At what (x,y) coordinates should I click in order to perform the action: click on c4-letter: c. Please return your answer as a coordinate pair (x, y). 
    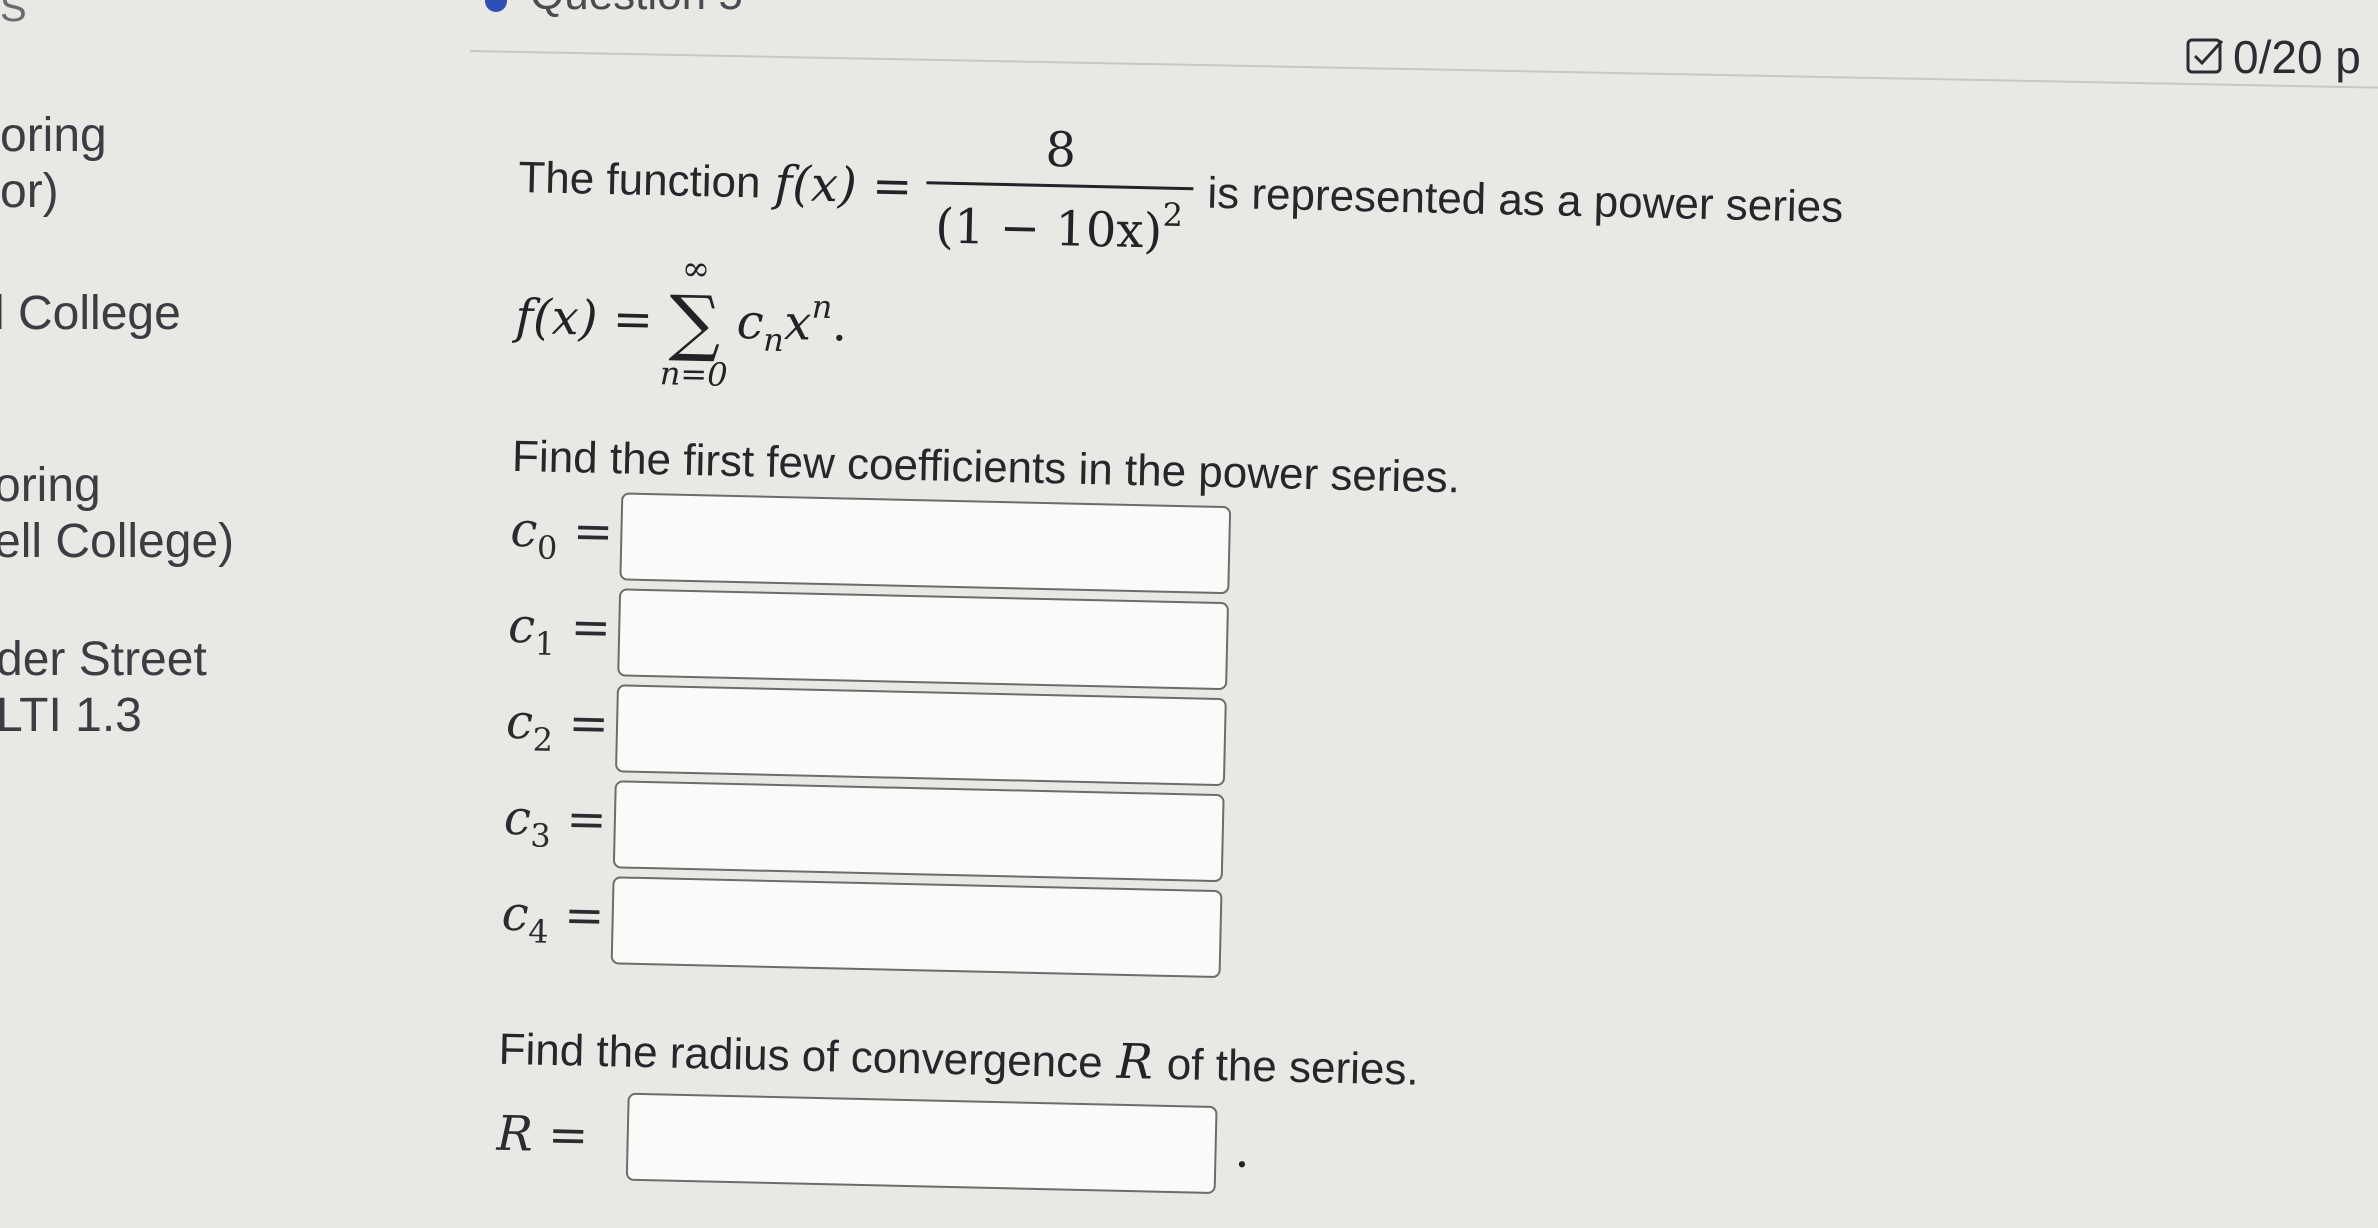
    Looking at the image, I should click on (515, 914).